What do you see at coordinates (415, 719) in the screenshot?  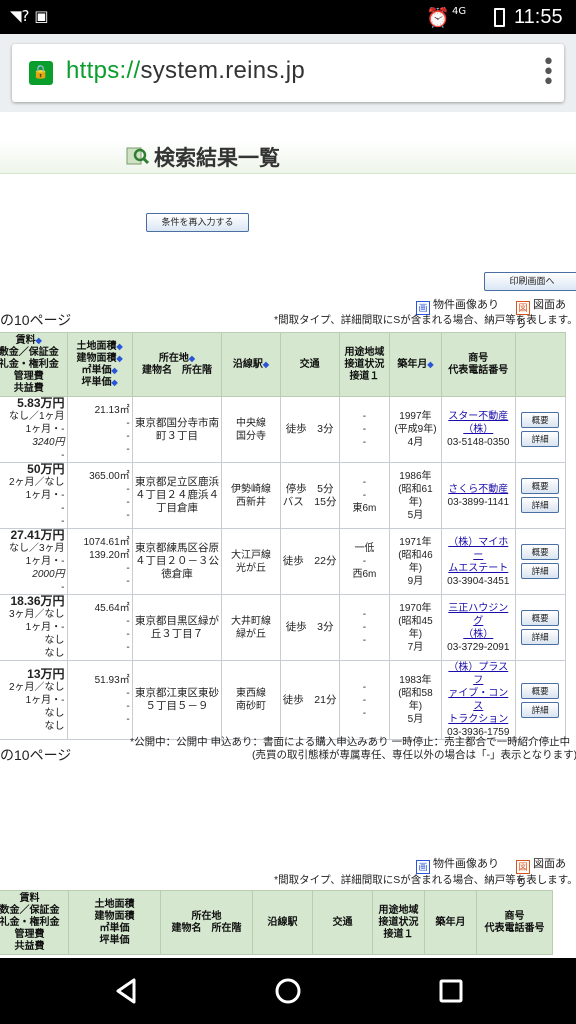 I see `built-value: 5月` at bounding box center [415, 719].